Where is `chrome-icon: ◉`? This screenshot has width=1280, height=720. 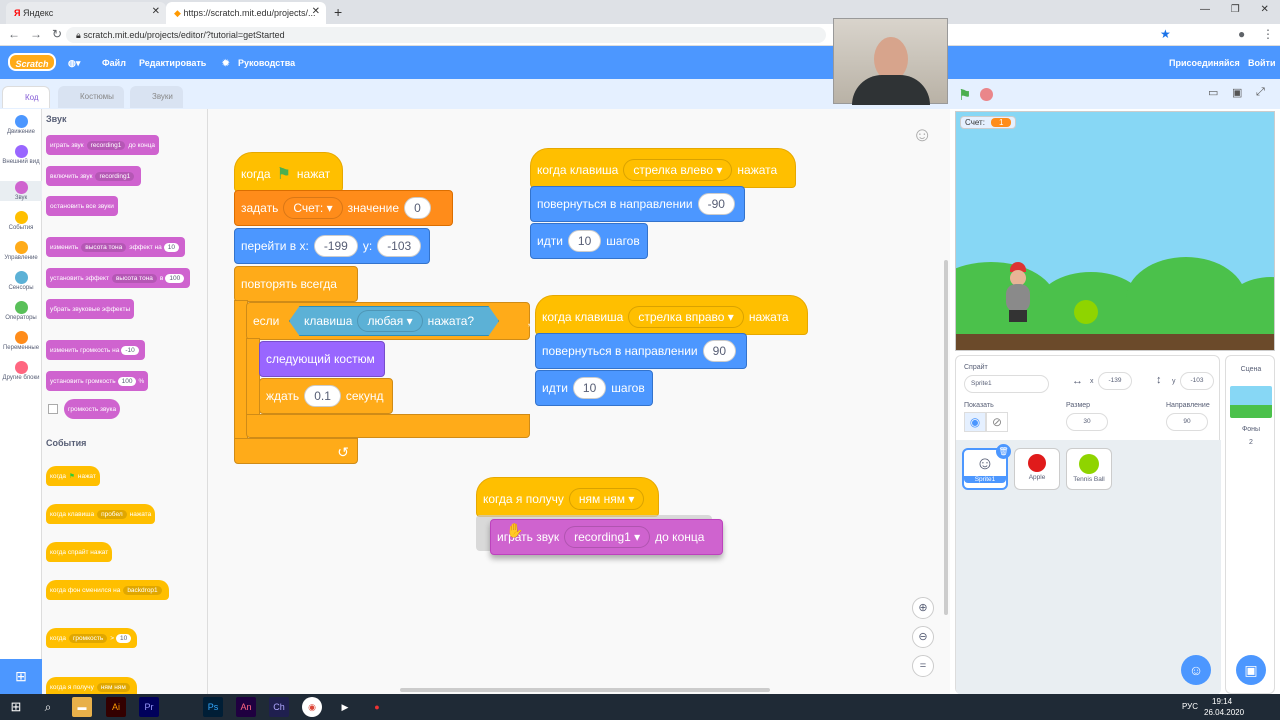
chrome-icon: ◉ is located at coordinates (312, 707).